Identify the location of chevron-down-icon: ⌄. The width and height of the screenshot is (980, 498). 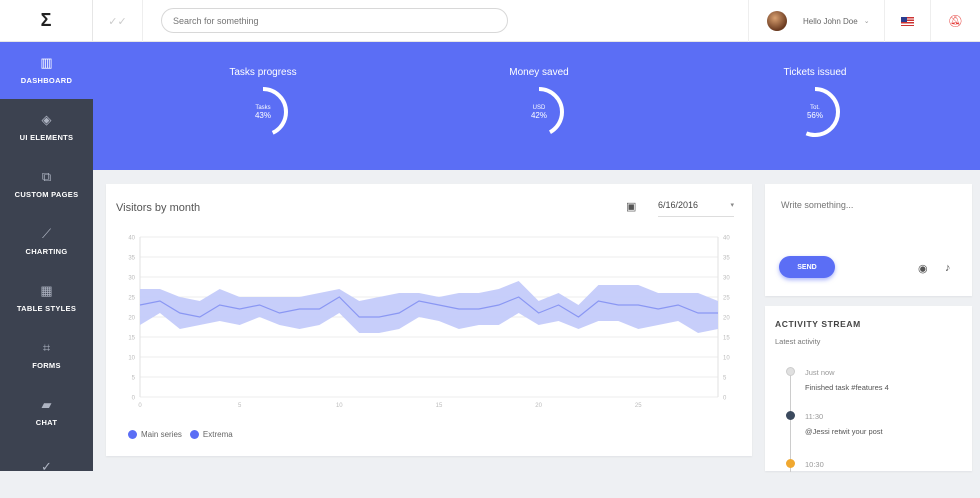
(866, 21).